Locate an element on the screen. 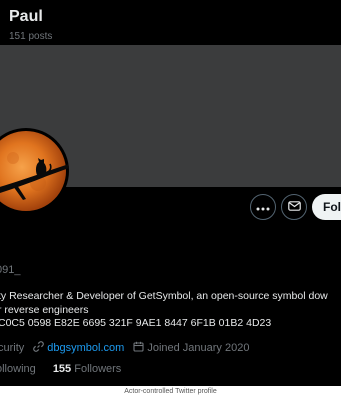  joined-date: Joined January 2020 is located at coordinates (191, 348).